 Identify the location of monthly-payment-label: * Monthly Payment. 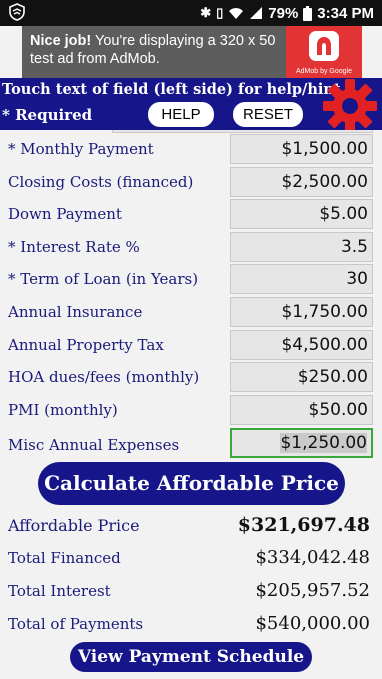
(81, 149).